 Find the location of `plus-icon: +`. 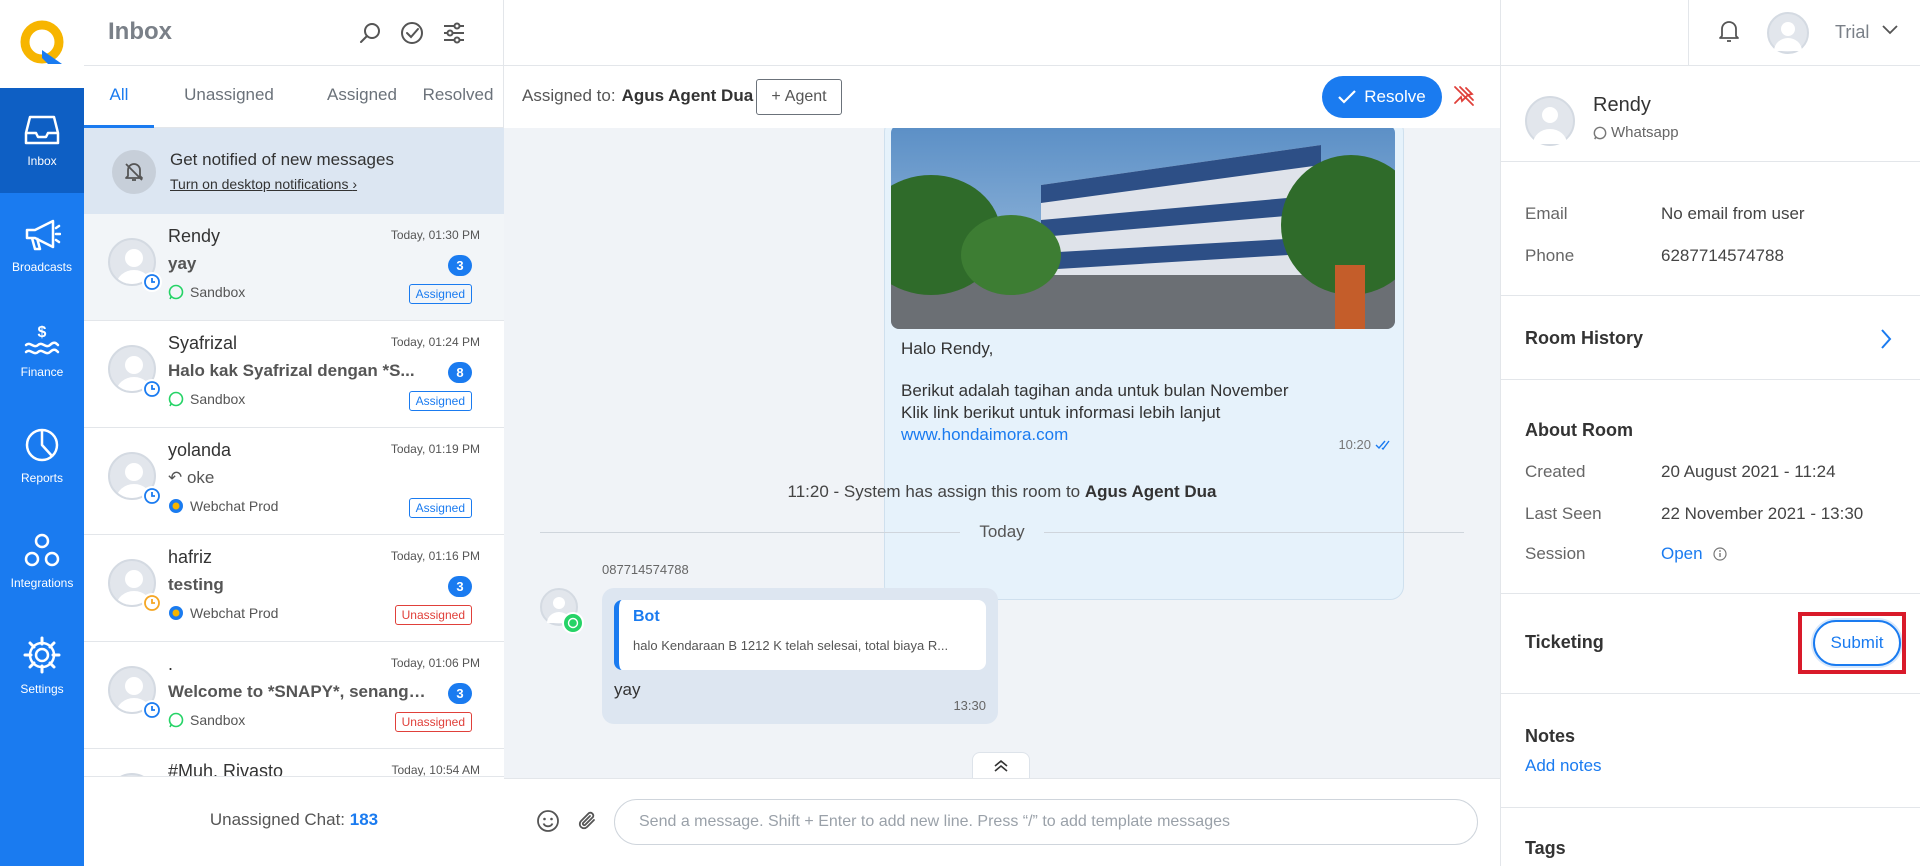

plus-icon: + is located at coordinates (776, 96).